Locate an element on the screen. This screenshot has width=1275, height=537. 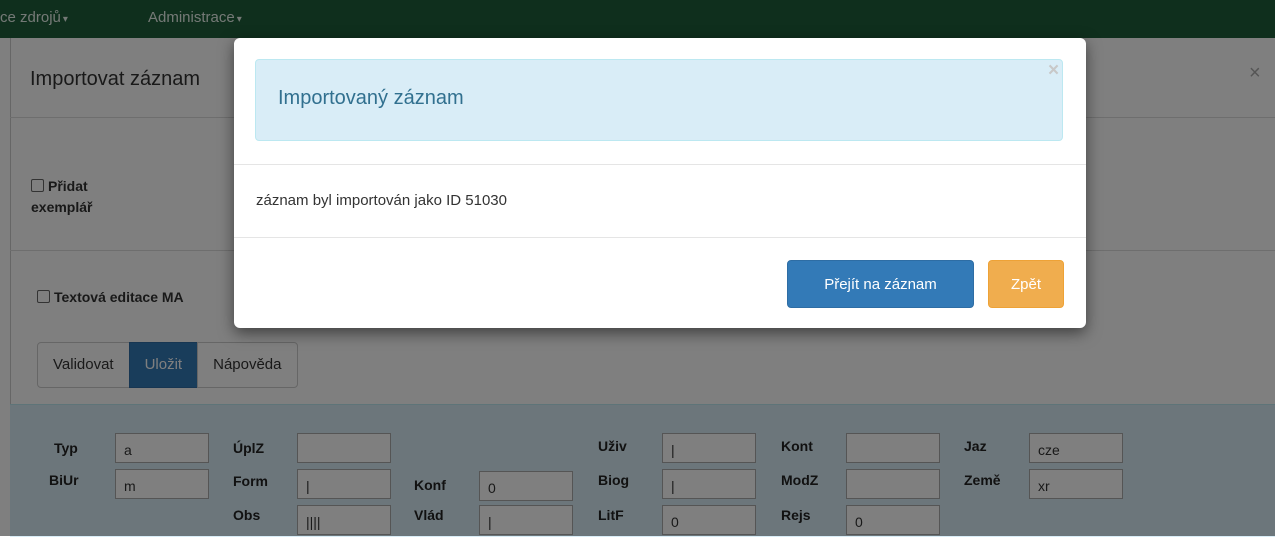
go-to-record-button: Přejít na záznam is located at coordinates (880, 284).